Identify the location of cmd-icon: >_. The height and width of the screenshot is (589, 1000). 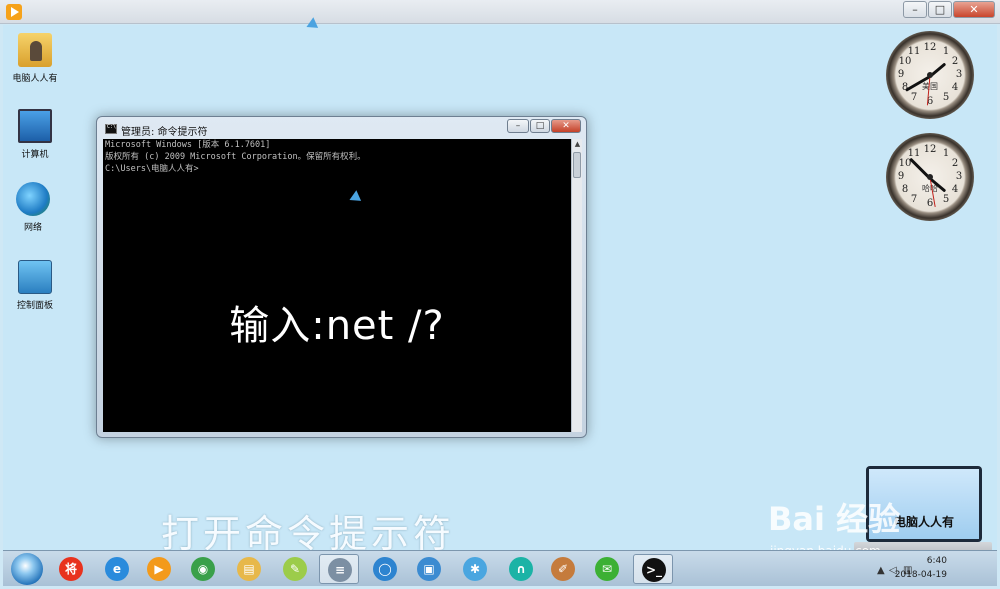
(654, 570).